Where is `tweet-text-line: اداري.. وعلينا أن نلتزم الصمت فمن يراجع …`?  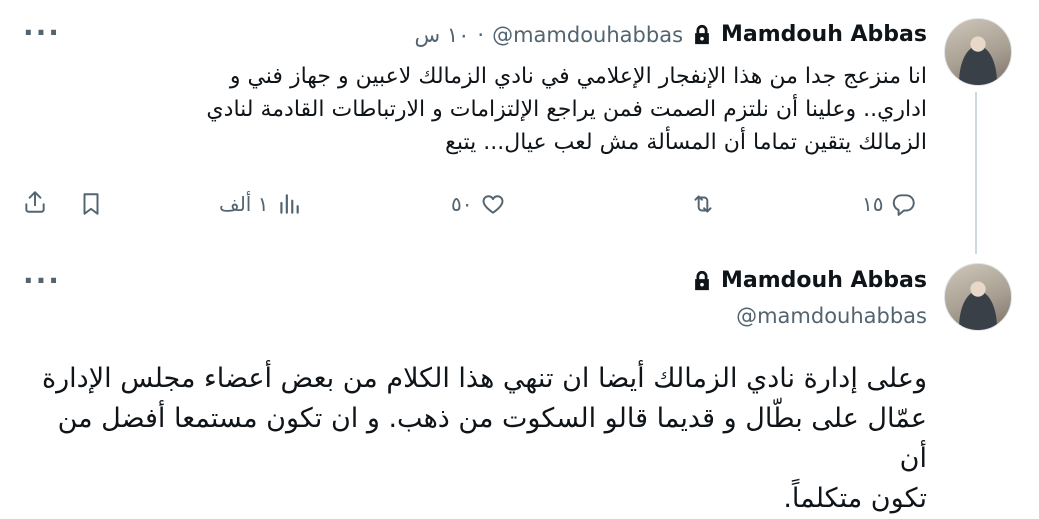 tweet-text-line: اداري.. وعلينا أن نلتزم الصمت فمن يراجع … is located at coordinates (566, 109).